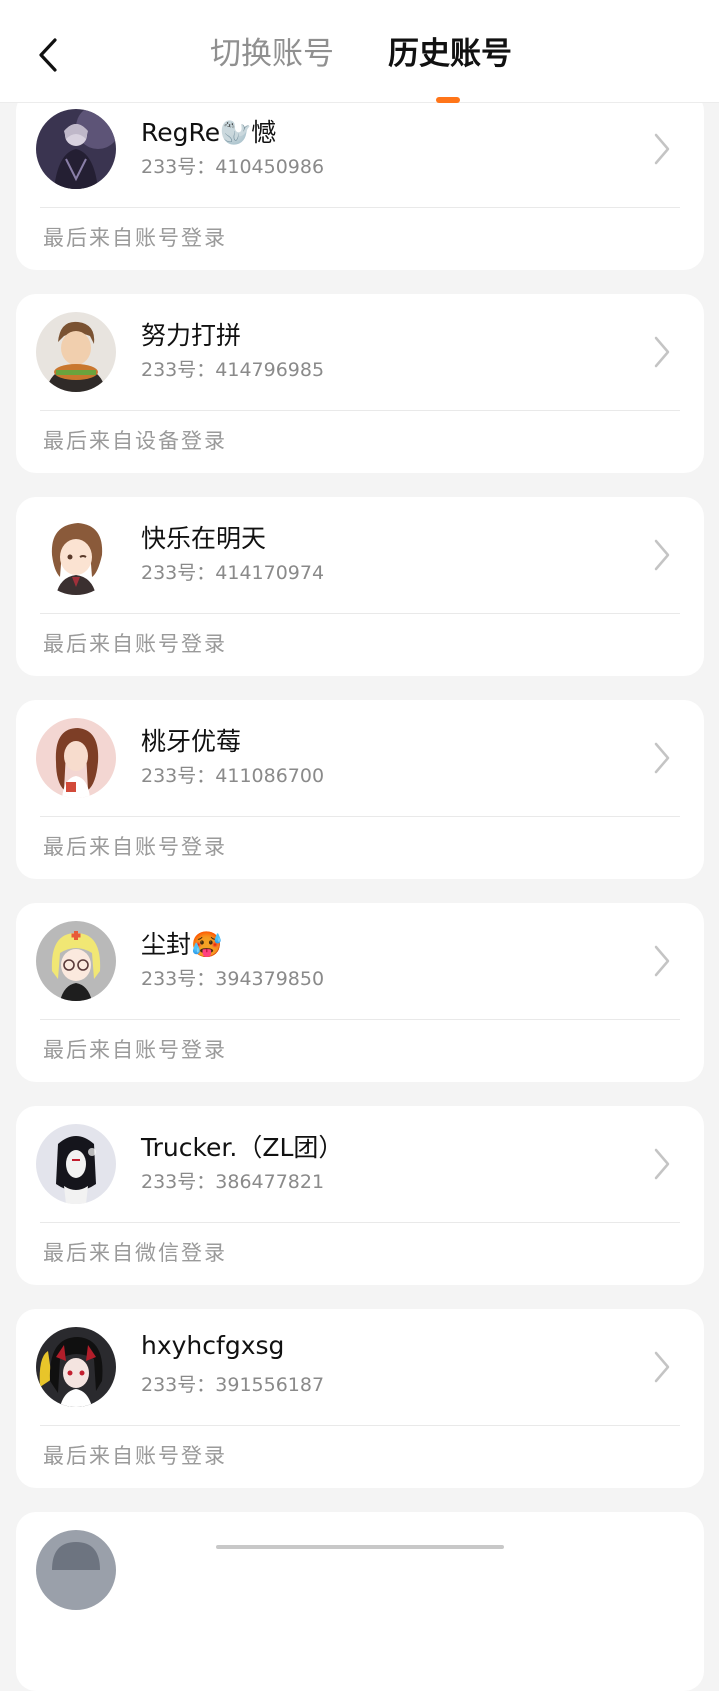 Image resolution: width=719 pixels, height=1691 pixels. Describe the element at coordinates (272, 54) in the screenshot. I see `tab-switch-account: 切换账号` at that location.